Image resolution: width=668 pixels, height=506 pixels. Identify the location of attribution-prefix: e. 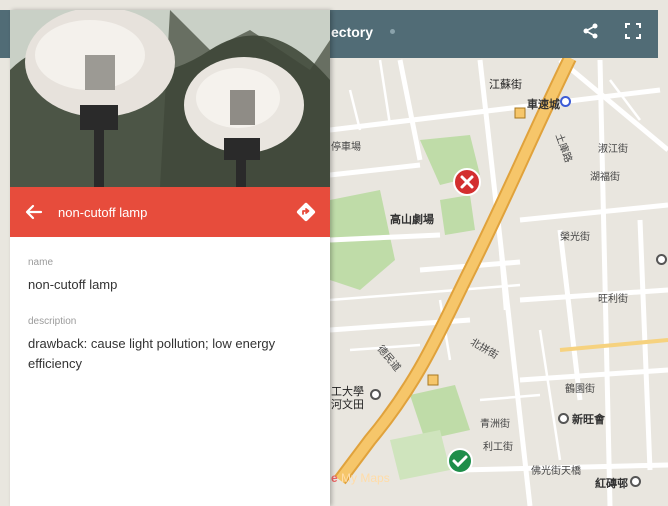
(334, 478).